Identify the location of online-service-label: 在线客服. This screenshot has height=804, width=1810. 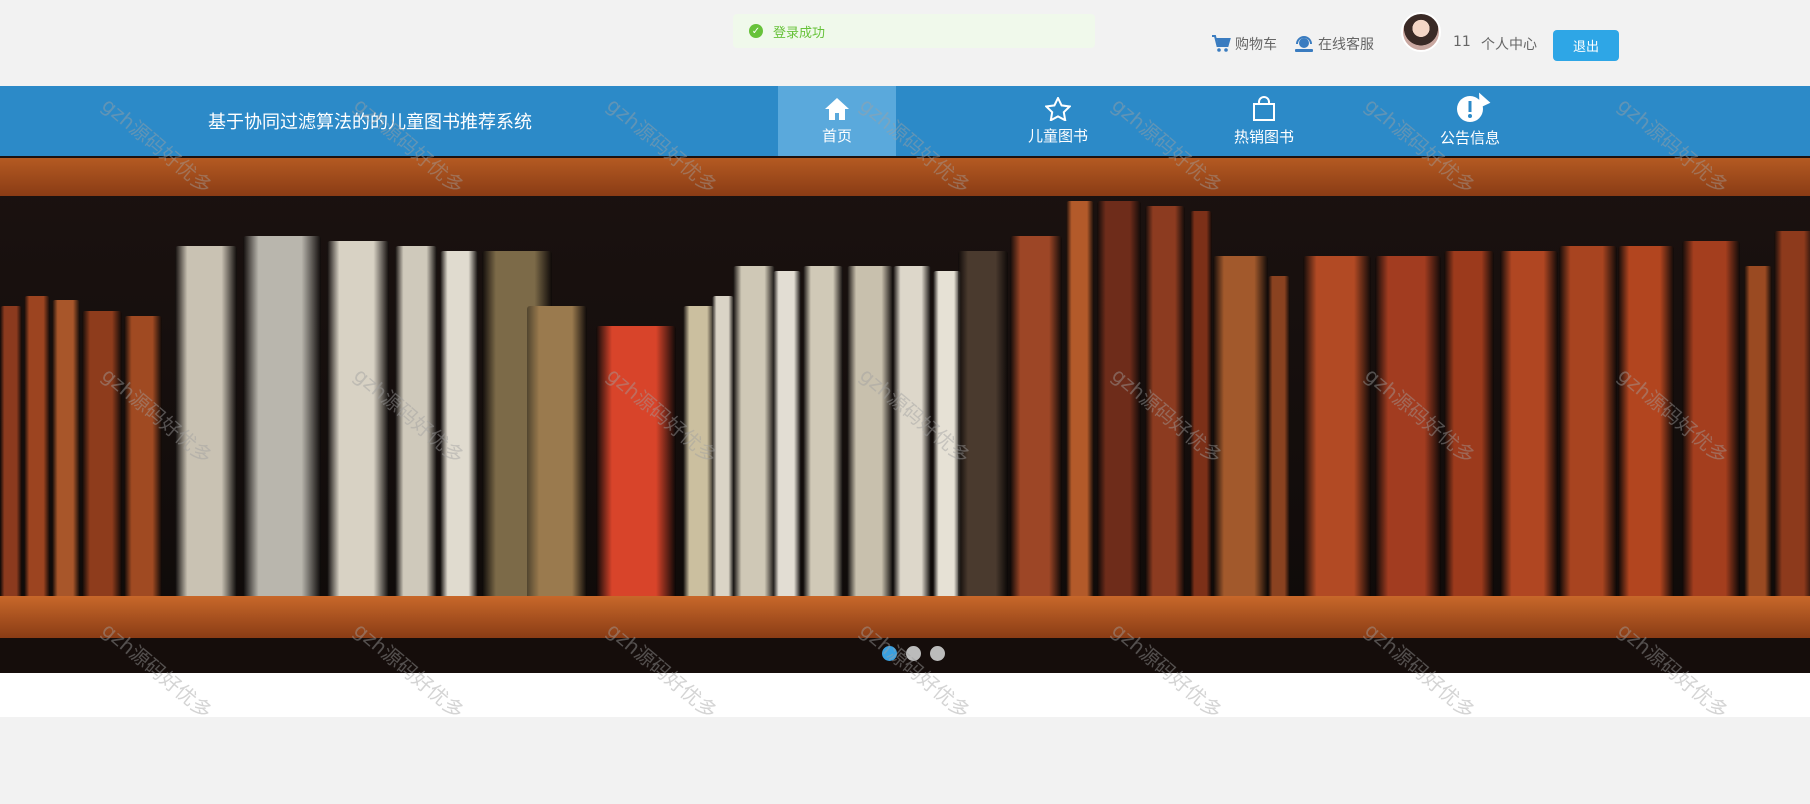
(1346, 45).